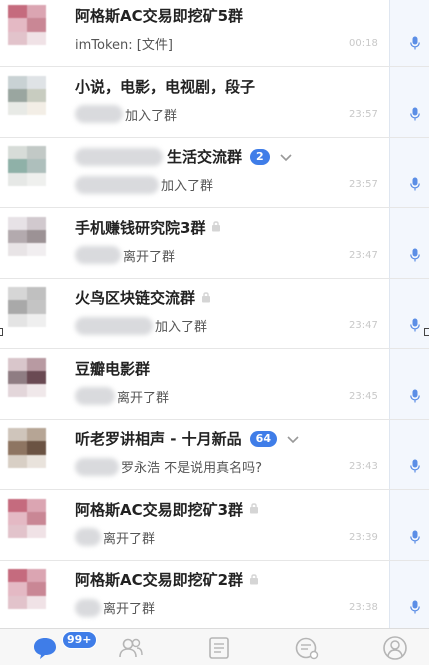  Describe the element at coordinates (165, 86) in the screenshot. I see `chat-title: 小说，电影，电视剧，段子` at that location.